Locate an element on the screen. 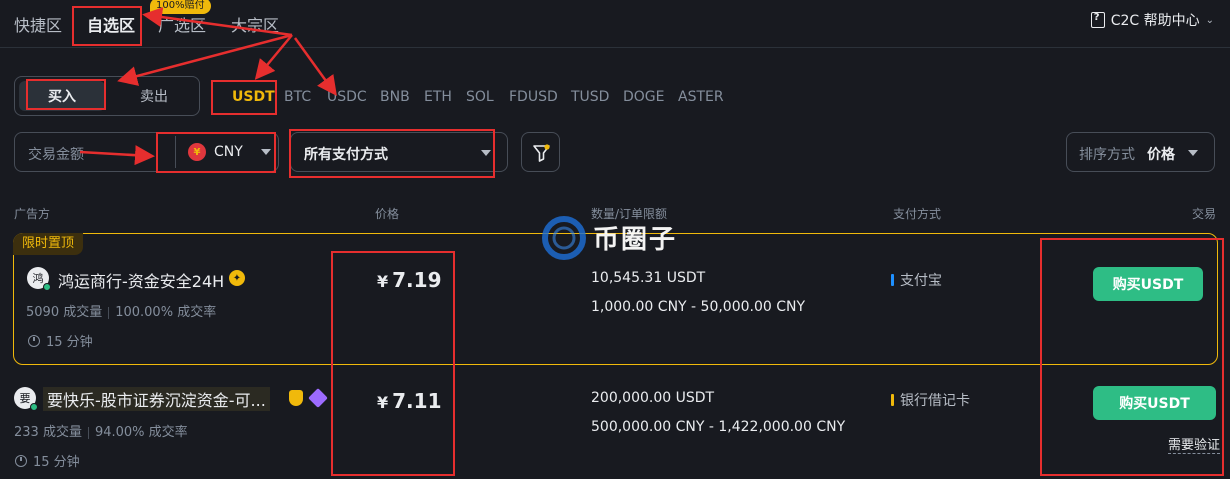 Image resolution: width=1230 pixels, height=479 pixels. annotation-arrows is located at coordinates (208, 86).